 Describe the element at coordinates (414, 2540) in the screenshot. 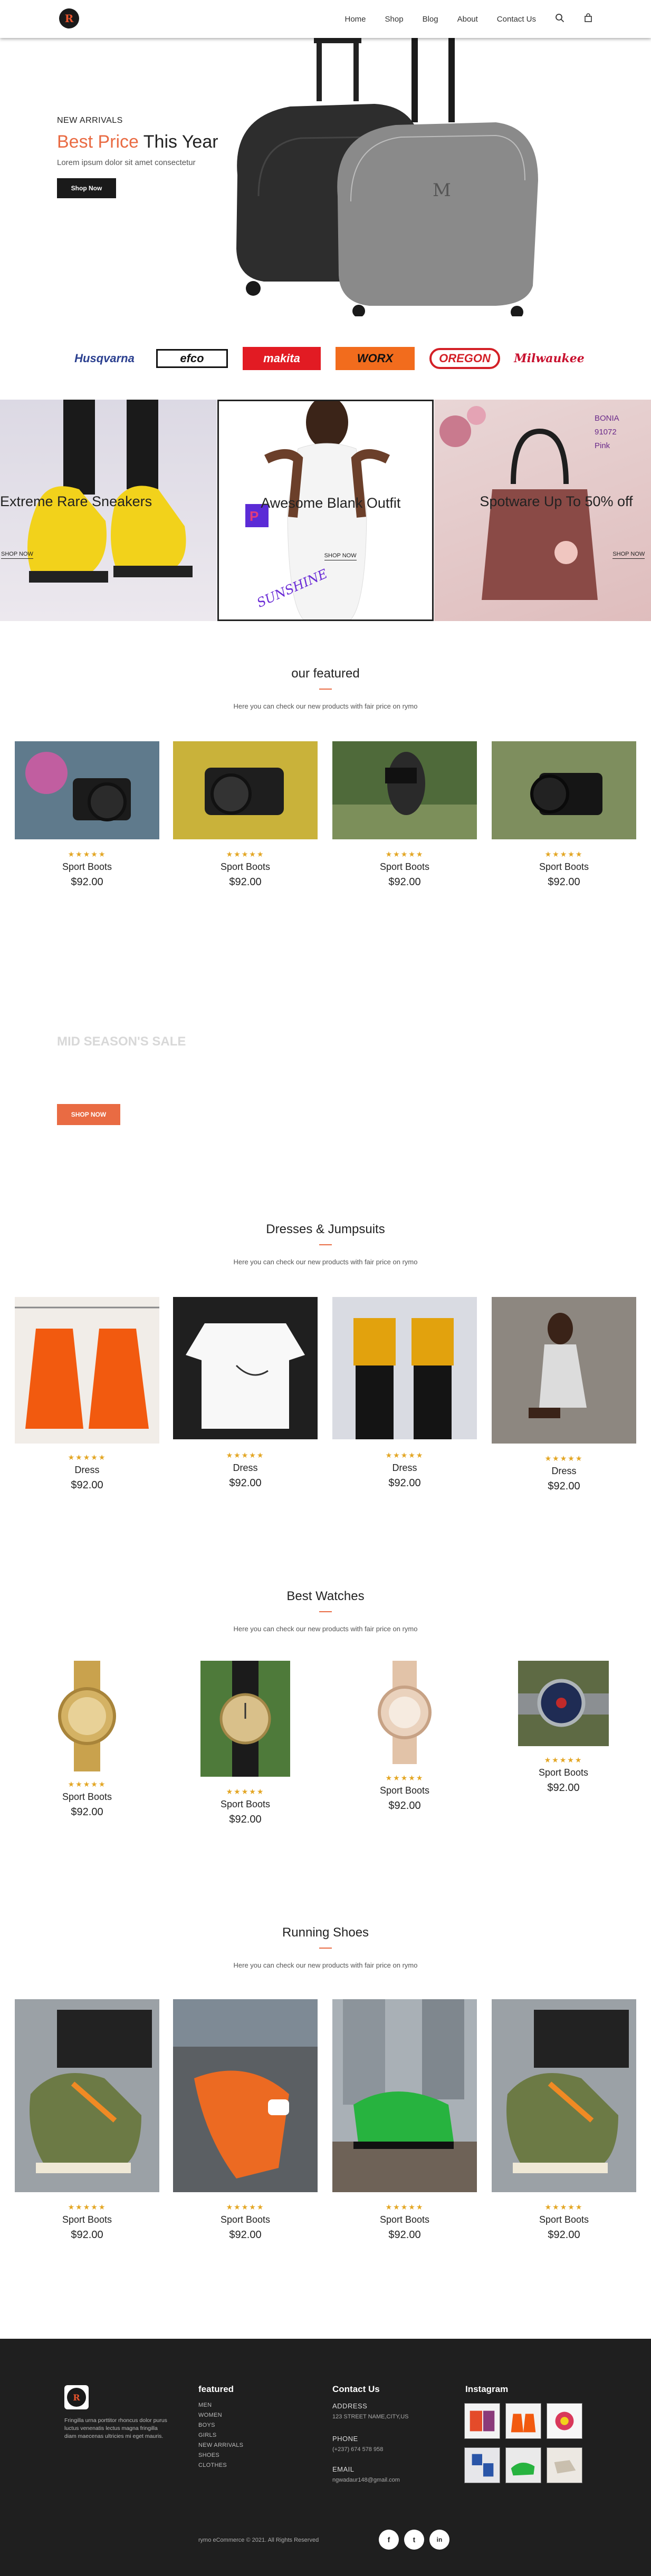

I see `twitter-icon: t` at that location.